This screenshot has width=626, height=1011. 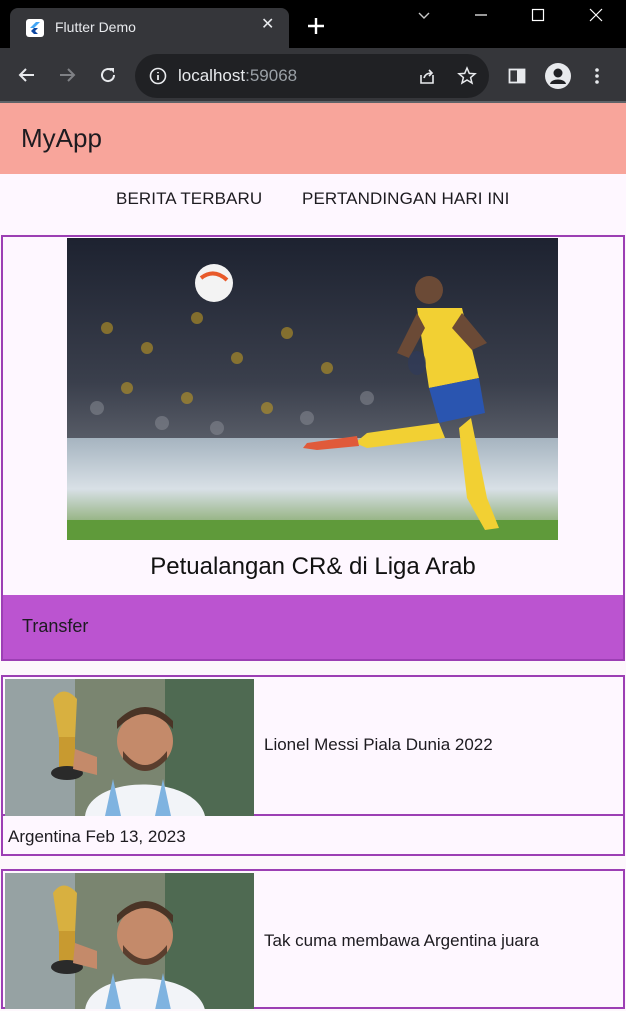 What do you see at coordinates (61, 138) in the screenshot?
I see `app-title: MyApp` at bounding box center [61, 138].